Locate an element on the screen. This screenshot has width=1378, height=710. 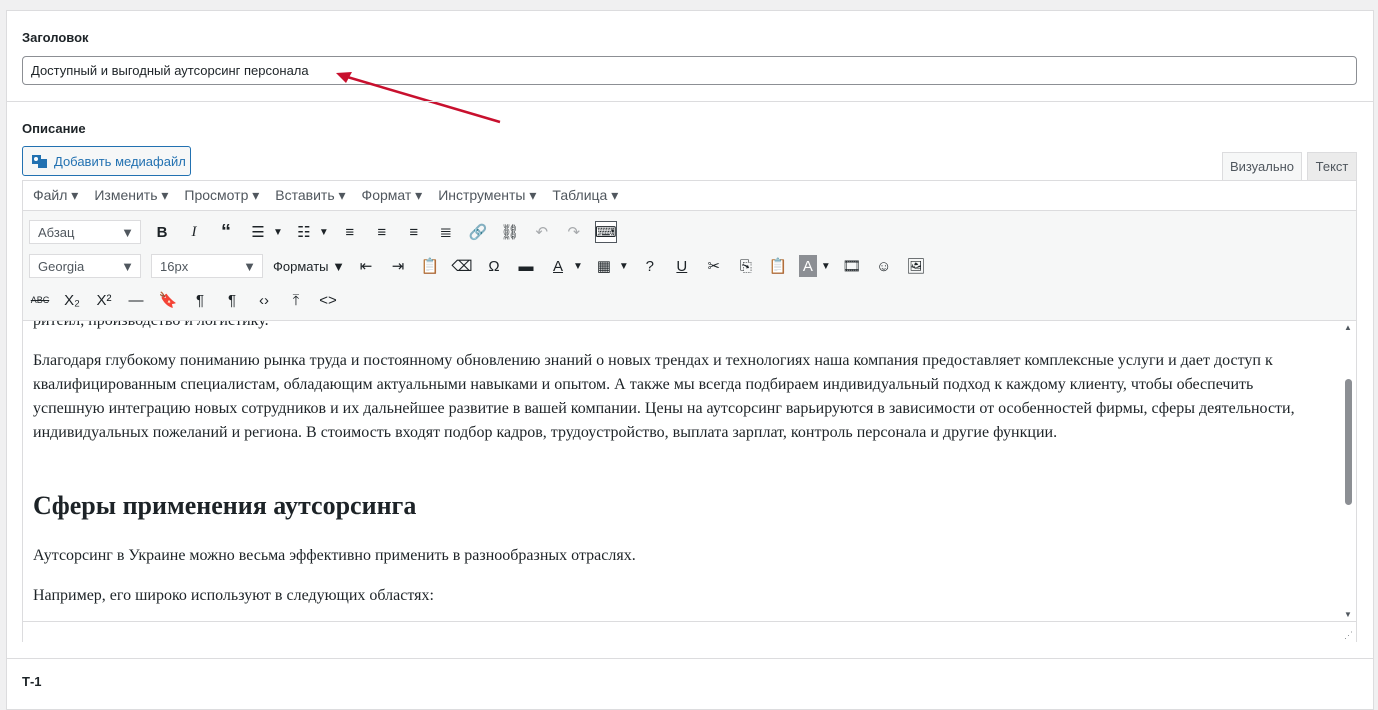
upload-icon: ⤒ is located at coordinates (296, 300).